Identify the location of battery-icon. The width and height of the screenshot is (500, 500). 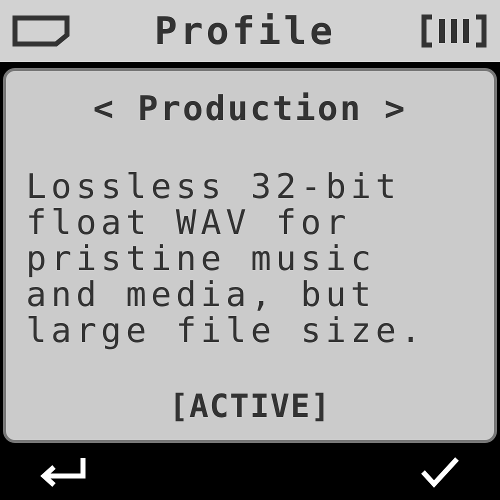
(454, 31).